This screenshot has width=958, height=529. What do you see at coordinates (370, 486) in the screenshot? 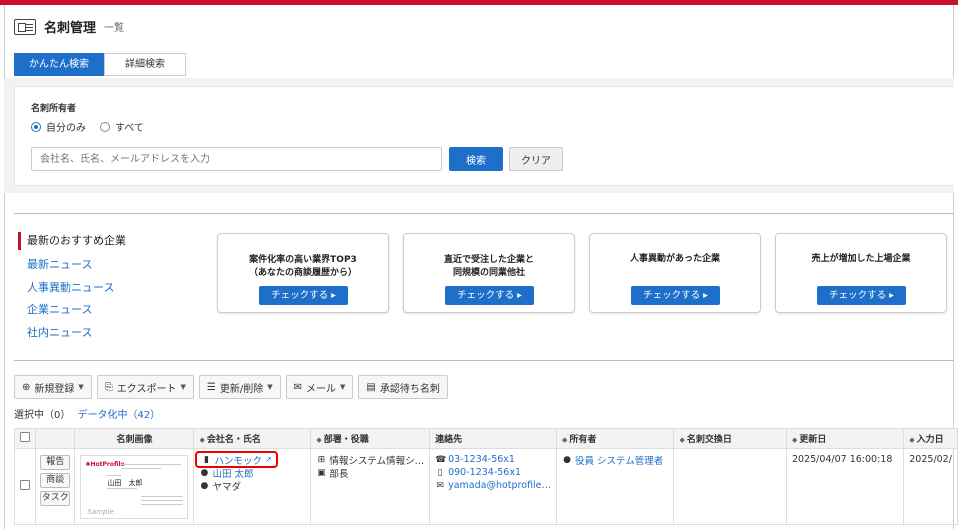
I see `department-cell: ⊞ 情報システム情報シ… ▣ 部長` at bounding box center [370, 486].